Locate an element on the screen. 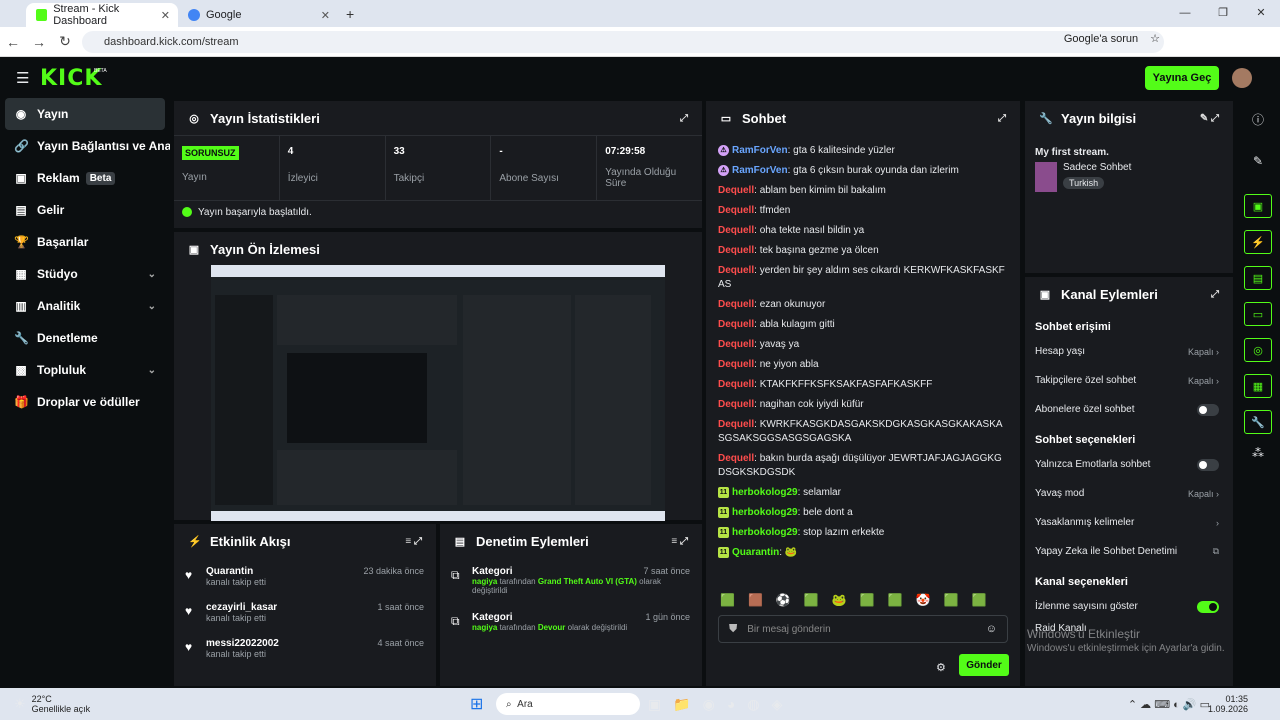 This screenshot has width=1280, height=720. app-icon: ◍ is located at coordinates (753, 704).